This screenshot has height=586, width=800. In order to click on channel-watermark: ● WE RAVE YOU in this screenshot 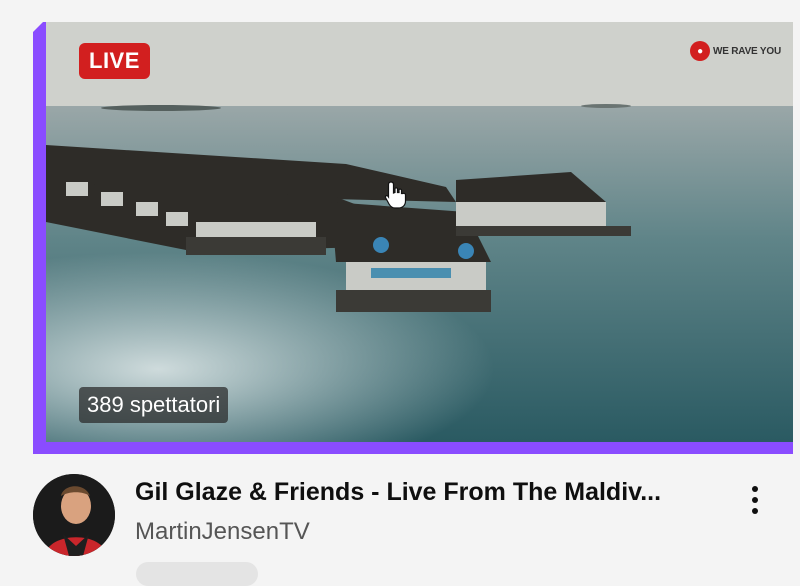, I will do `click(735, 51)`.